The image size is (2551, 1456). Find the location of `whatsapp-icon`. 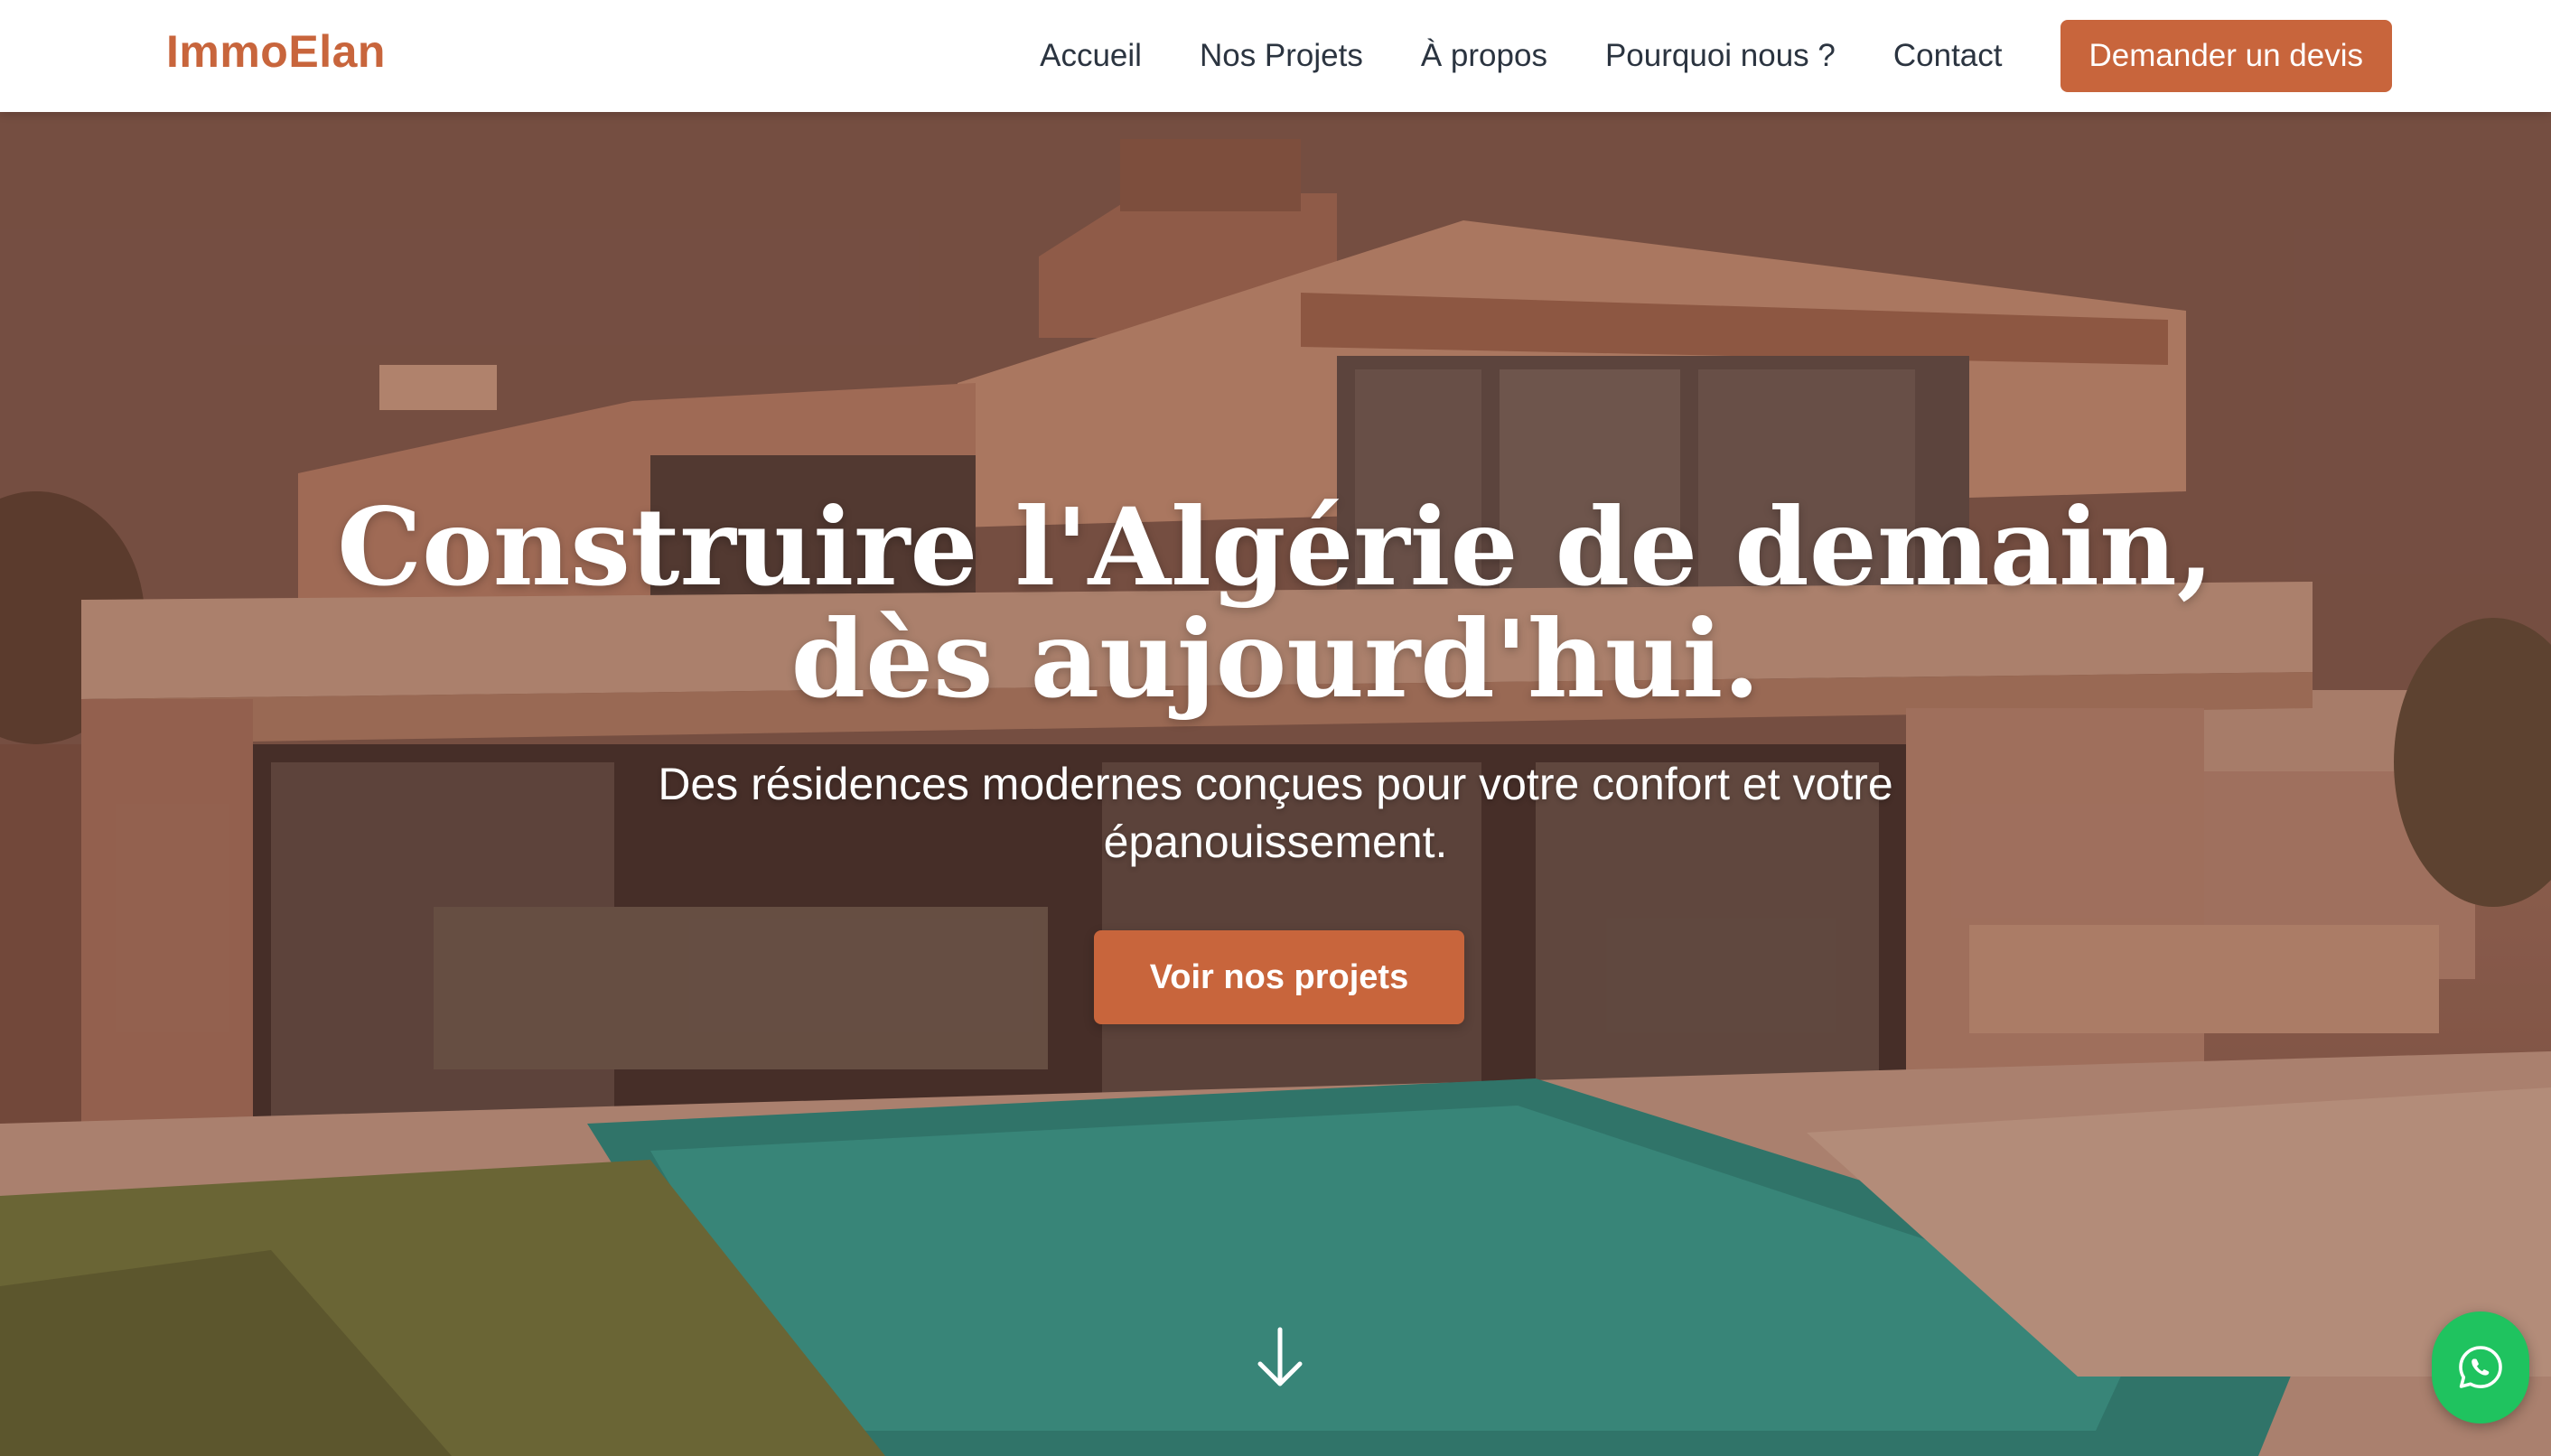

whatsapp-icon is located at coordinates (2480, 1367).